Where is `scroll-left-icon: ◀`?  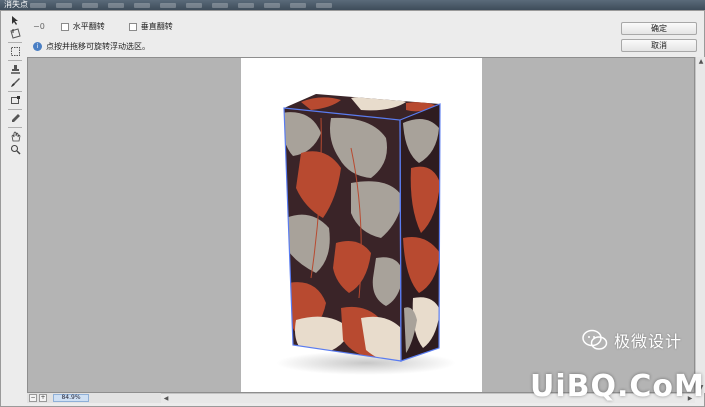 scroll-left-icon: ◀ is located at coordinates (166, 399).